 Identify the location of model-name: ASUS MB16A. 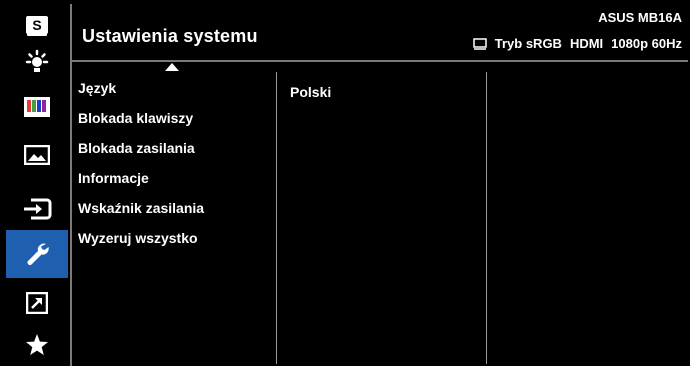
(640, 17).